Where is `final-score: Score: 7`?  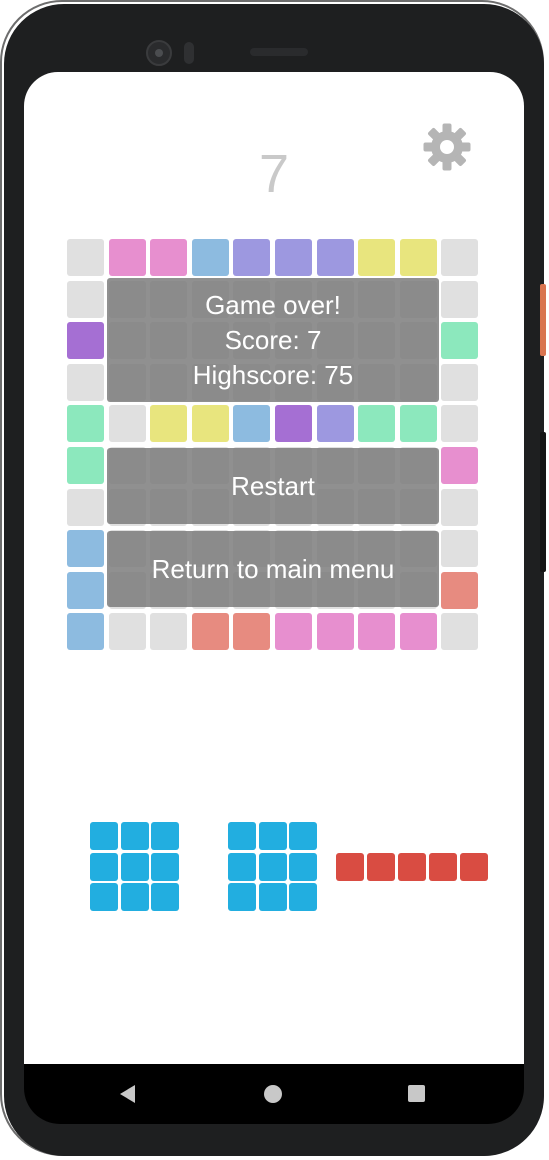 final-score: Score: 7 is located at coordinates (273, 340).